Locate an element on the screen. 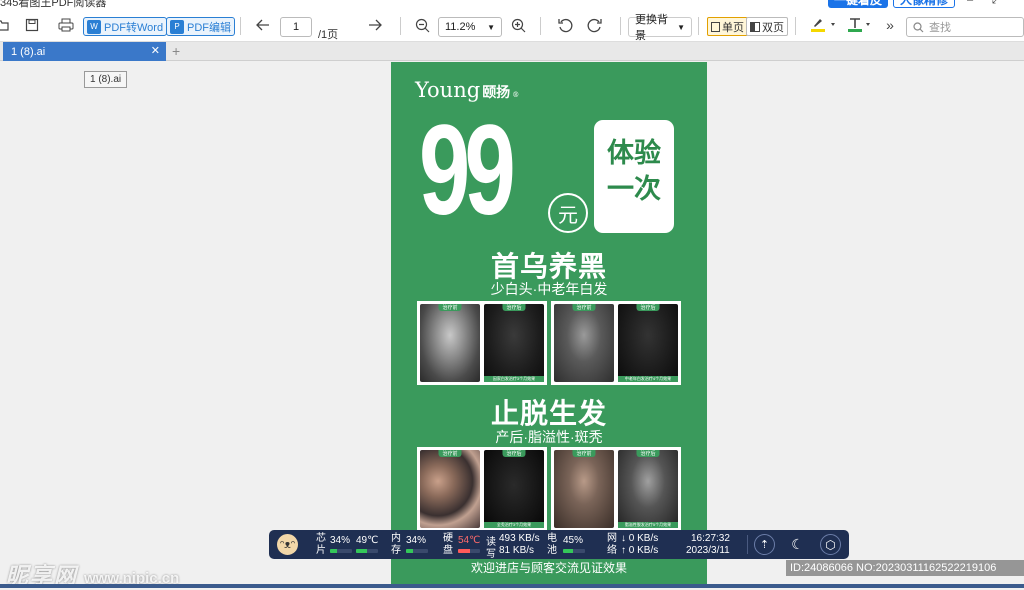 This screenshot has height=590, width=1024. cpu-temp-bar is located at coordinates (367, 551).